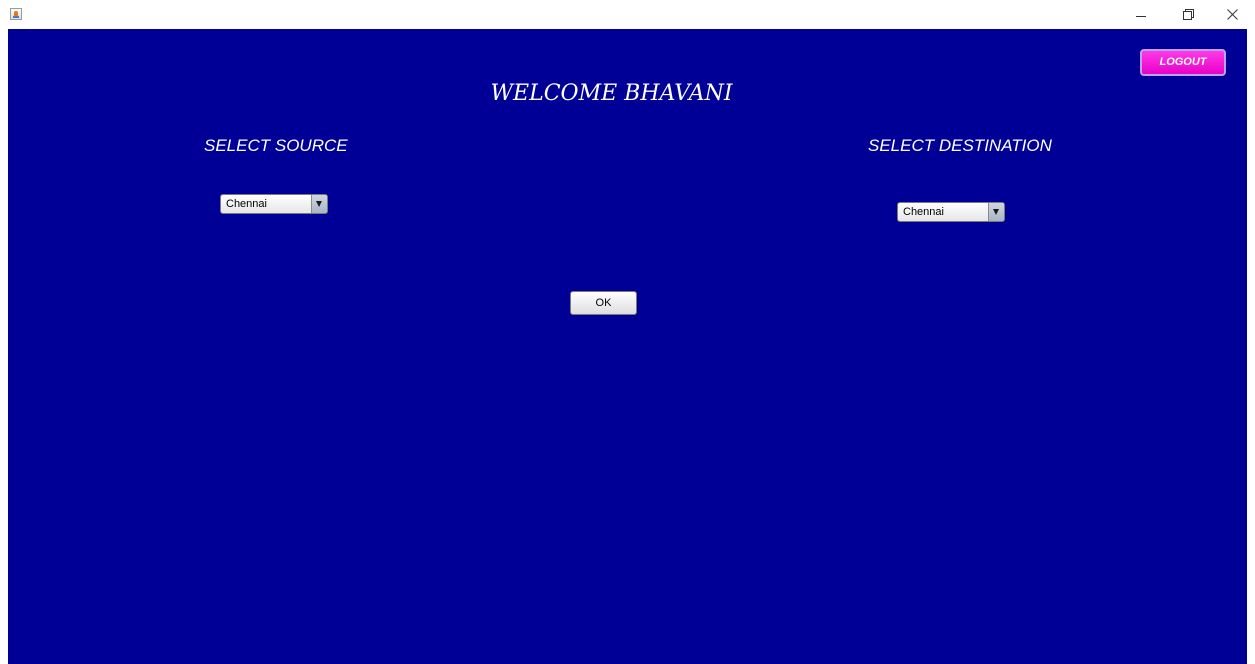 The image size is (1255, 664). I want to click on destination-dropdown: Chennai, so click(951, 212).